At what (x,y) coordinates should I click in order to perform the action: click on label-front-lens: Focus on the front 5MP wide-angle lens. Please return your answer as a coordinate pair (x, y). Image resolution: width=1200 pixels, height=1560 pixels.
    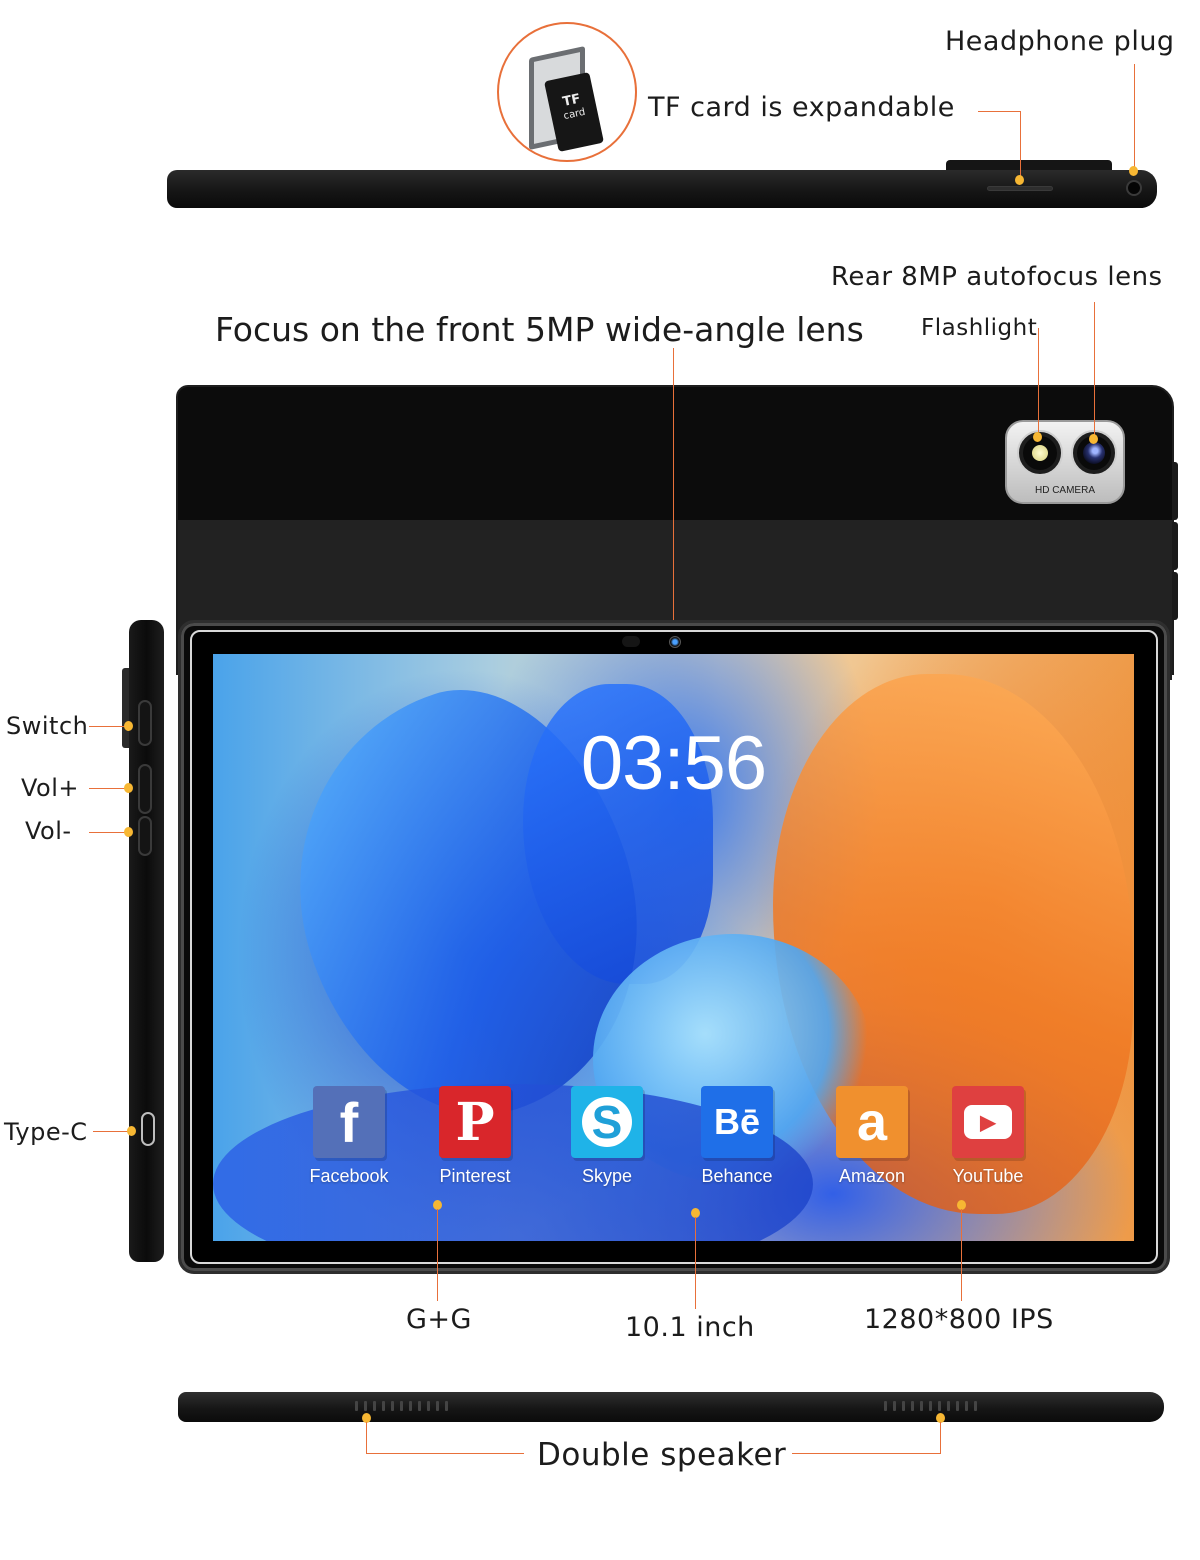
    Looking at the image, I should click on (539, 329).